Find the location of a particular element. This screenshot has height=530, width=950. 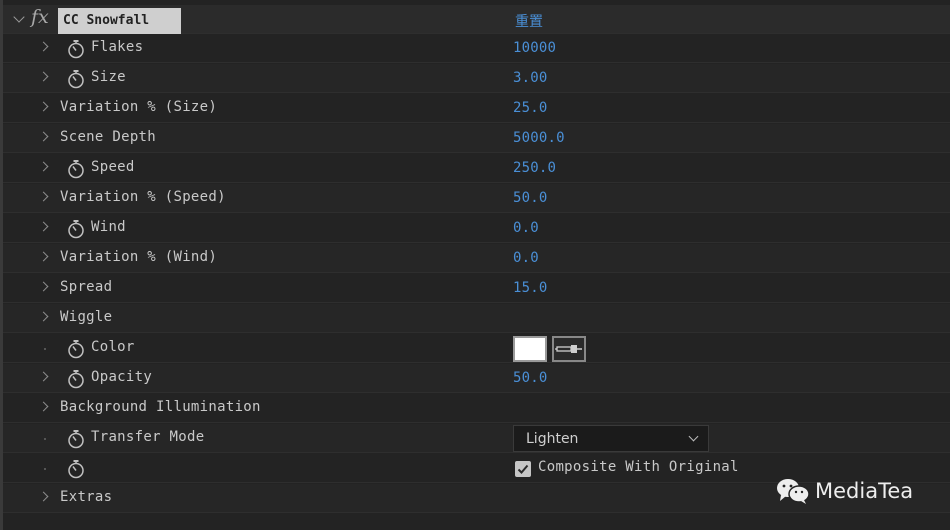

watermark: MediaTea is located at coordinates (844, 491).